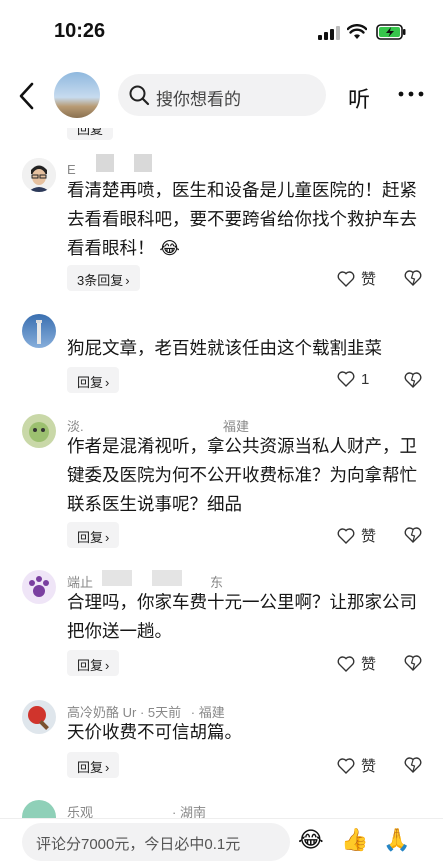  I want to click on ping-pong-avatar-icon, so click(38, 718).